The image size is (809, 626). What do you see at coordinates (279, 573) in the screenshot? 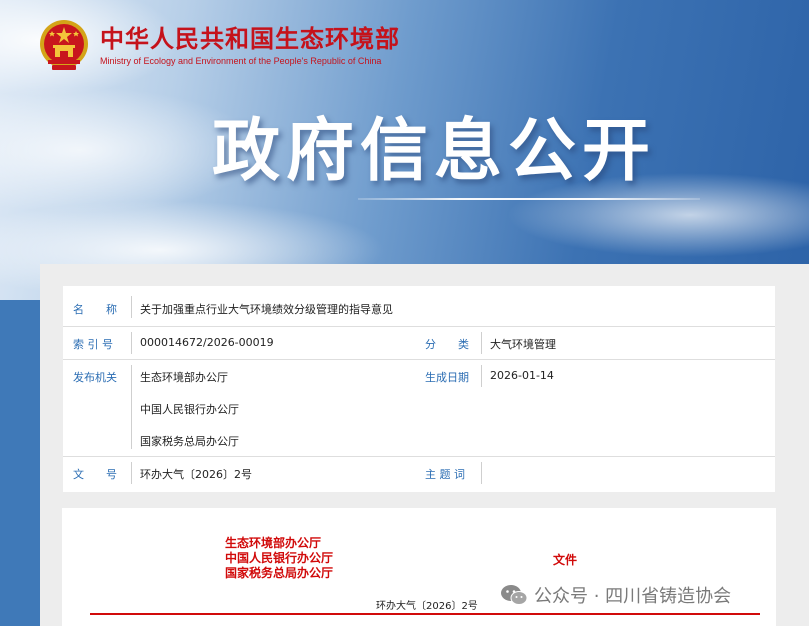
I see `issuer-3: 国家税务总局办公厅` at bounding box center [279, 573].